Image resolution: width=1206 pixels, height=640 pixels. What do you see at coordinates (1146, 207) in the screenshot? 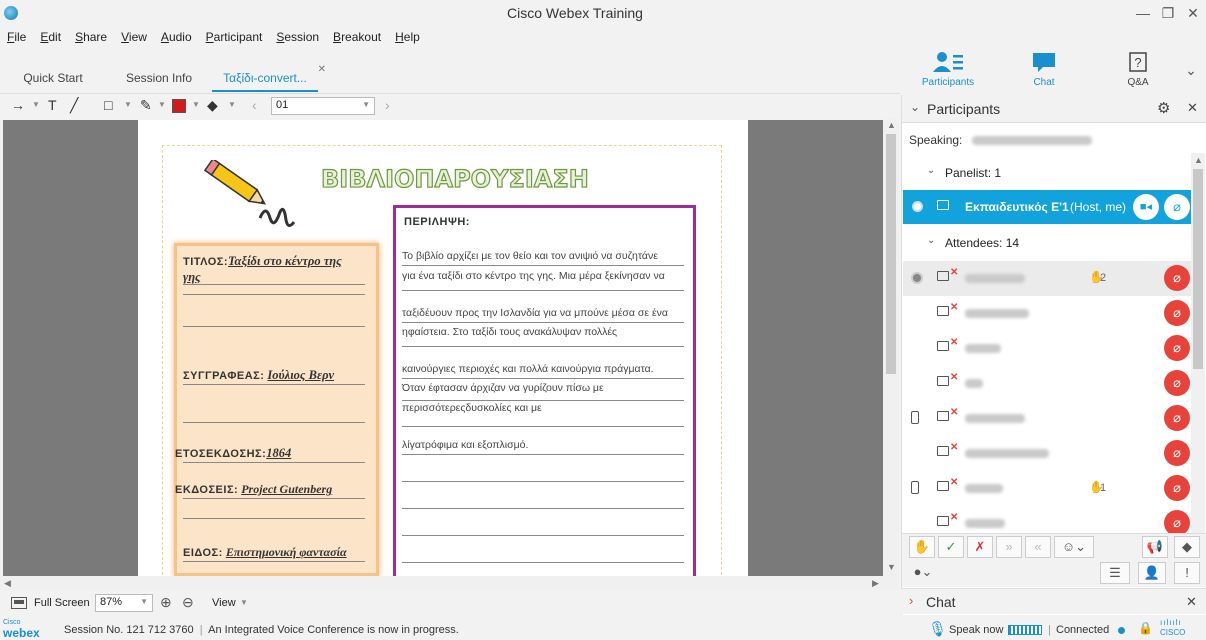
I see `video-icon: ■◂` at bounding box center [1146, 207].